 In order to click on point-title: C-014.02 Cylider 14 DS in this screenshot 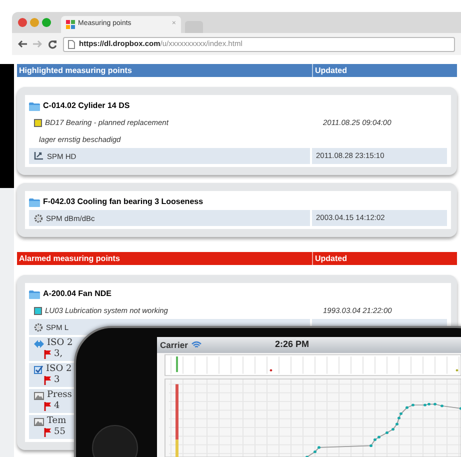, I will do `click(86, 106)`.